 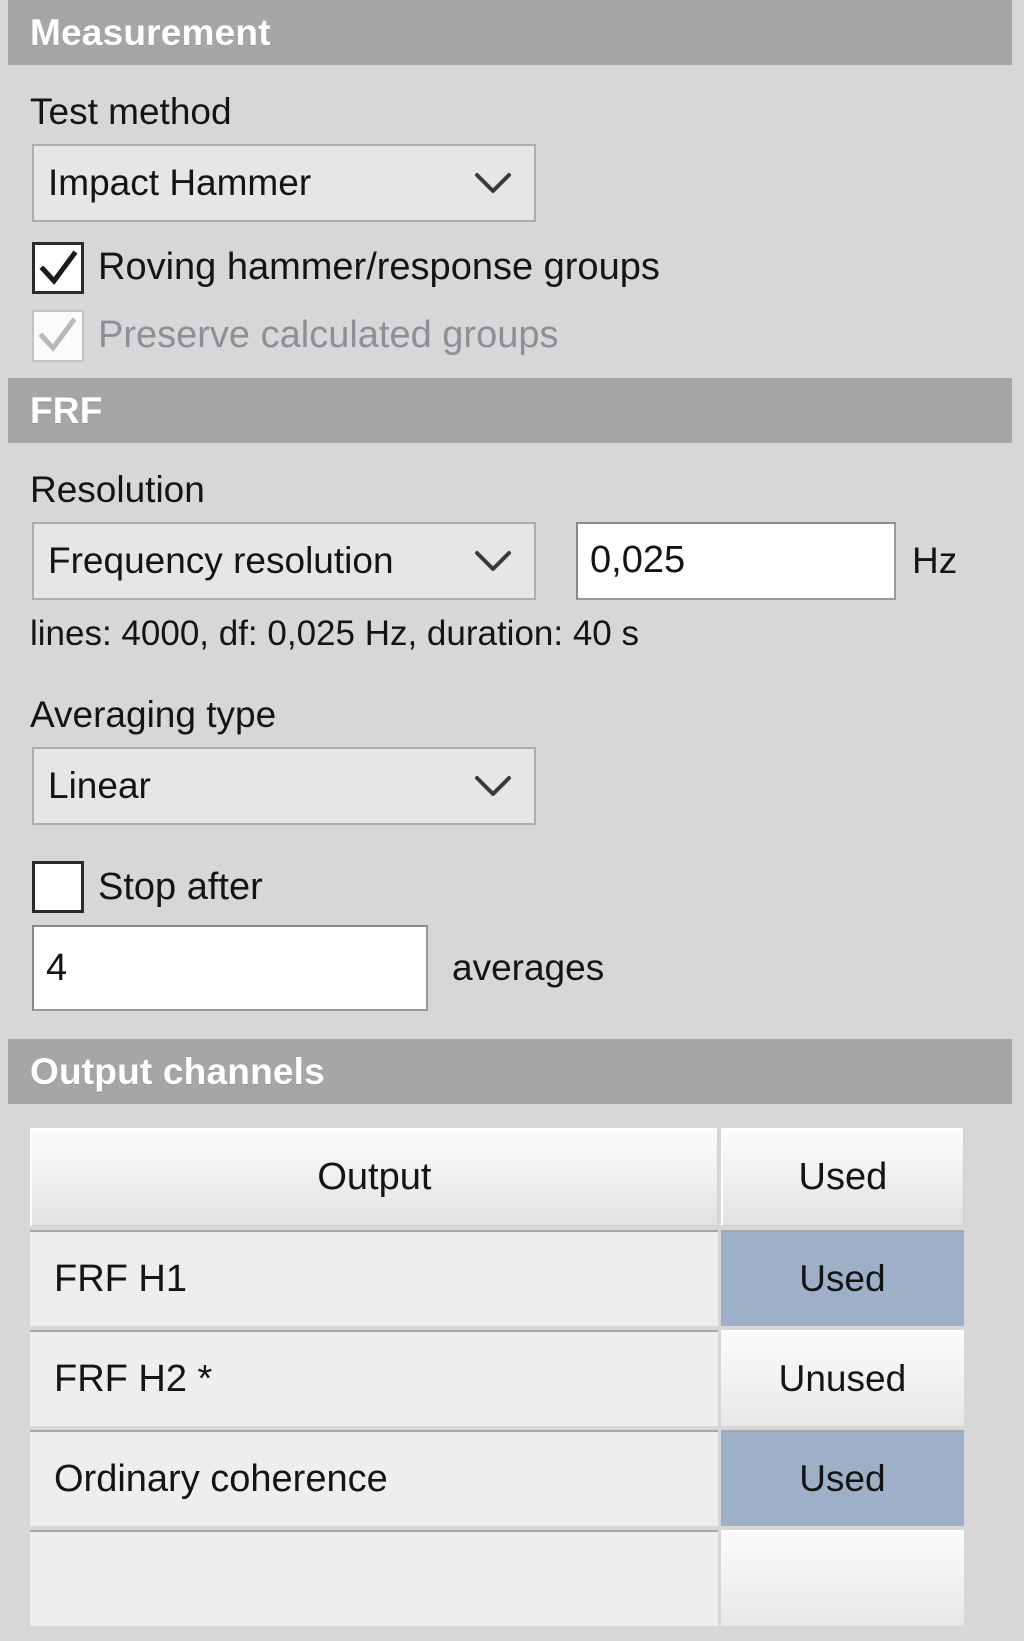 I want to click on table-header-row: Output Used, so click(x=497, y=1177).